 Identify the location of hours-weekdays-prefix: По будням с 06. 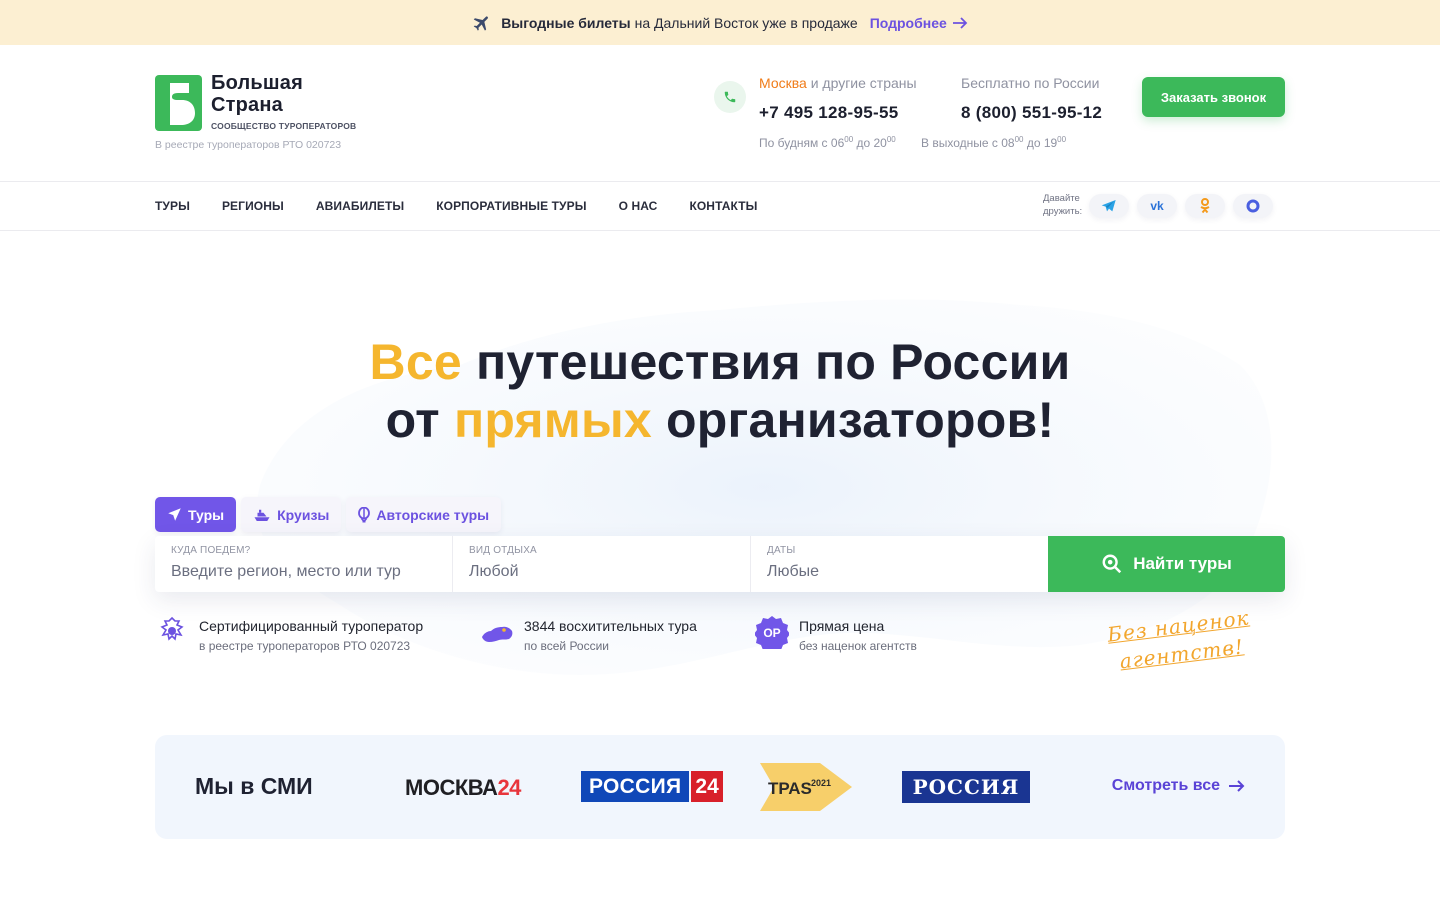
(802, 143).